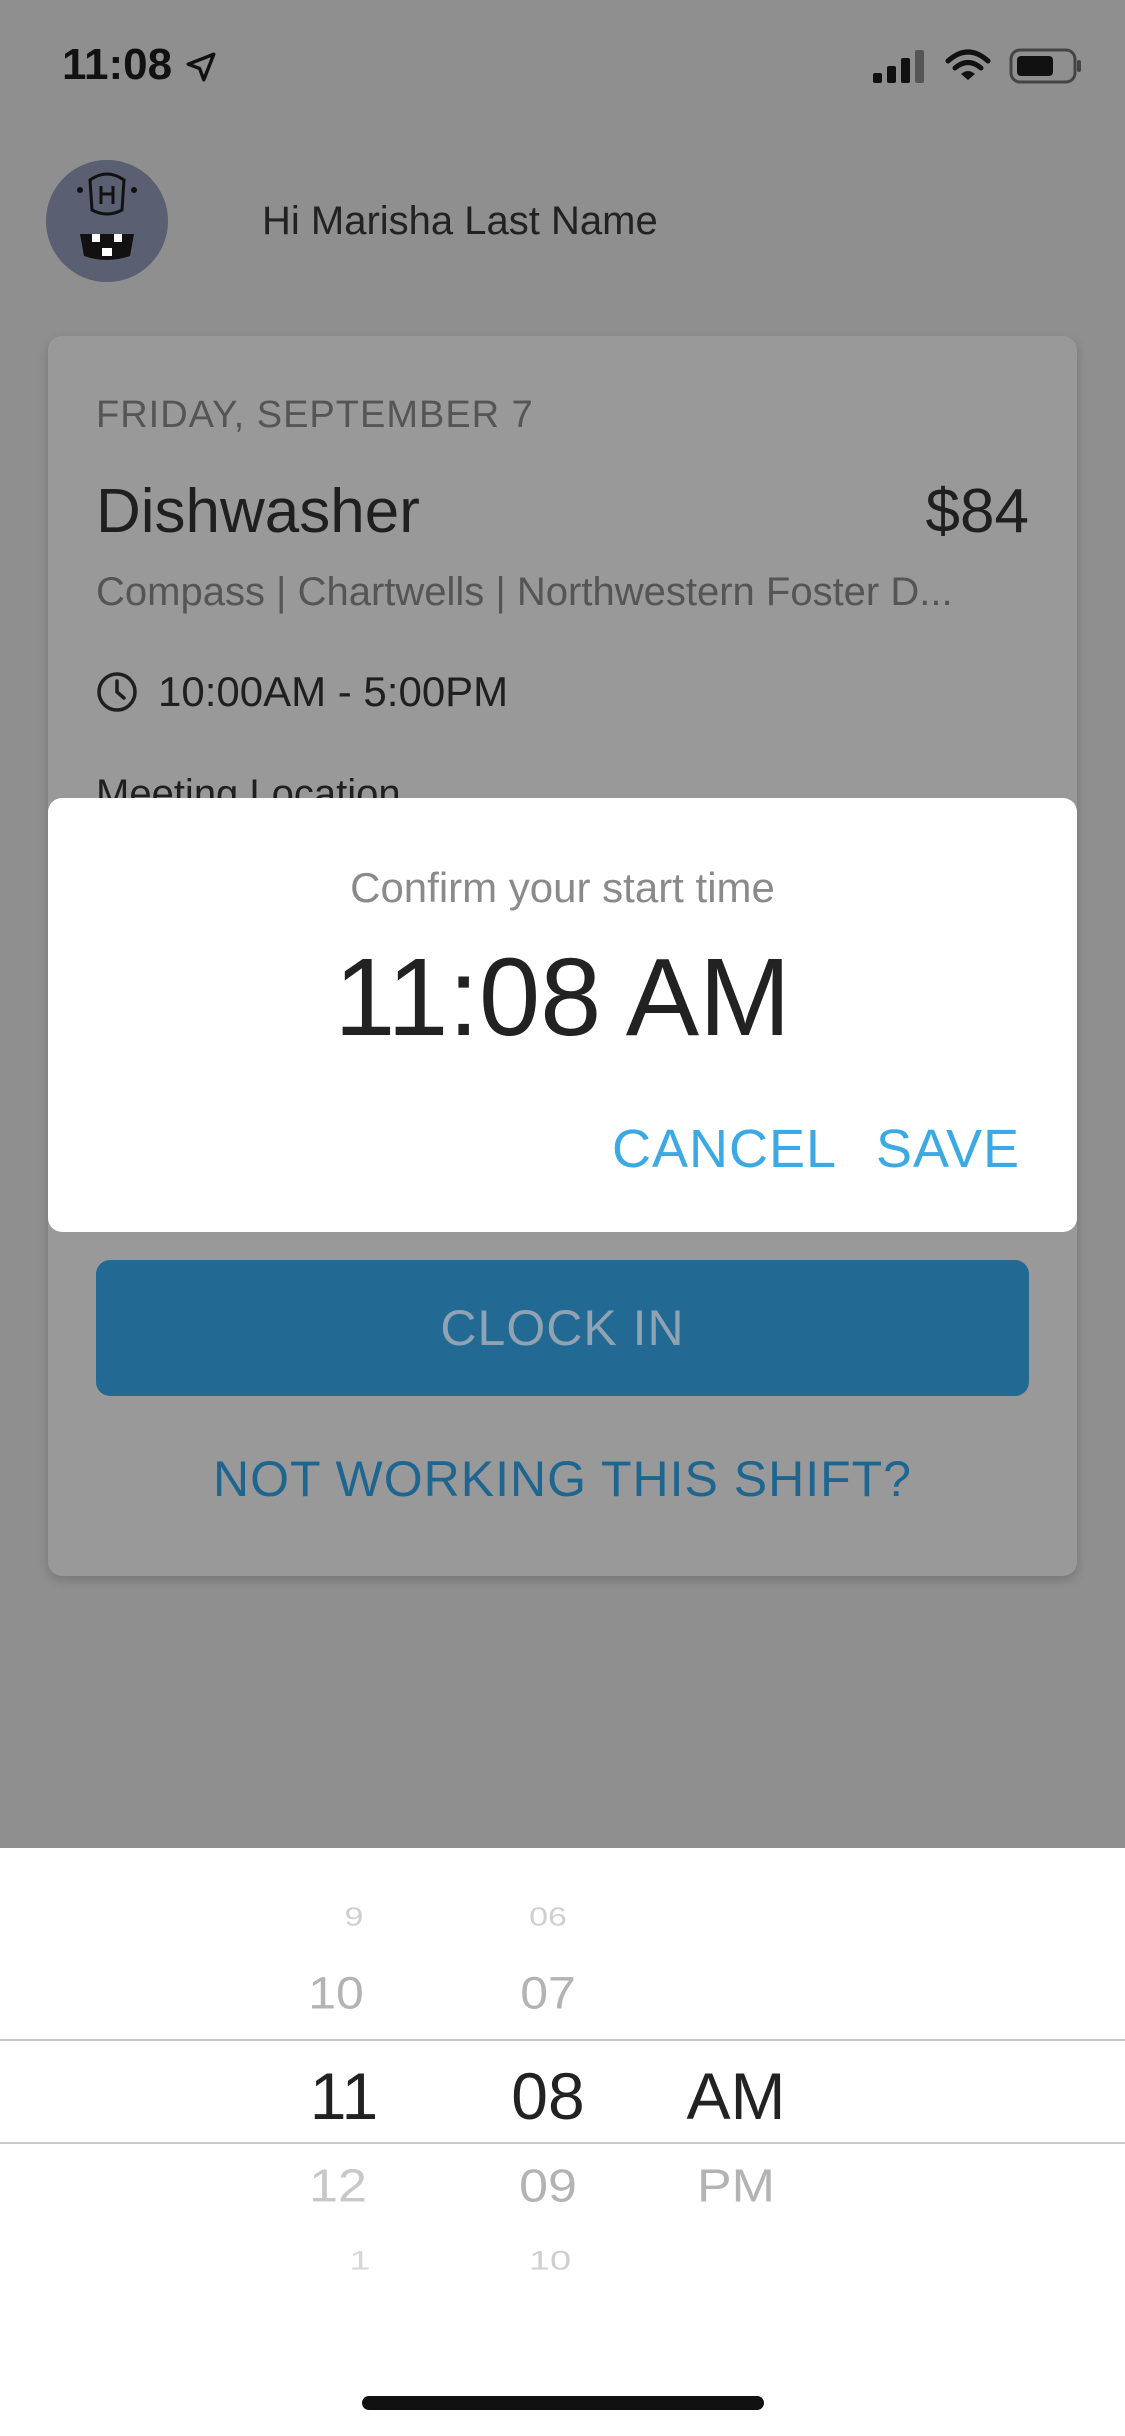  What do you see at coordinates (338, 2186) in the screenshot?
I see `picker-hour-option: 12` at bounding box center [338, 2186].